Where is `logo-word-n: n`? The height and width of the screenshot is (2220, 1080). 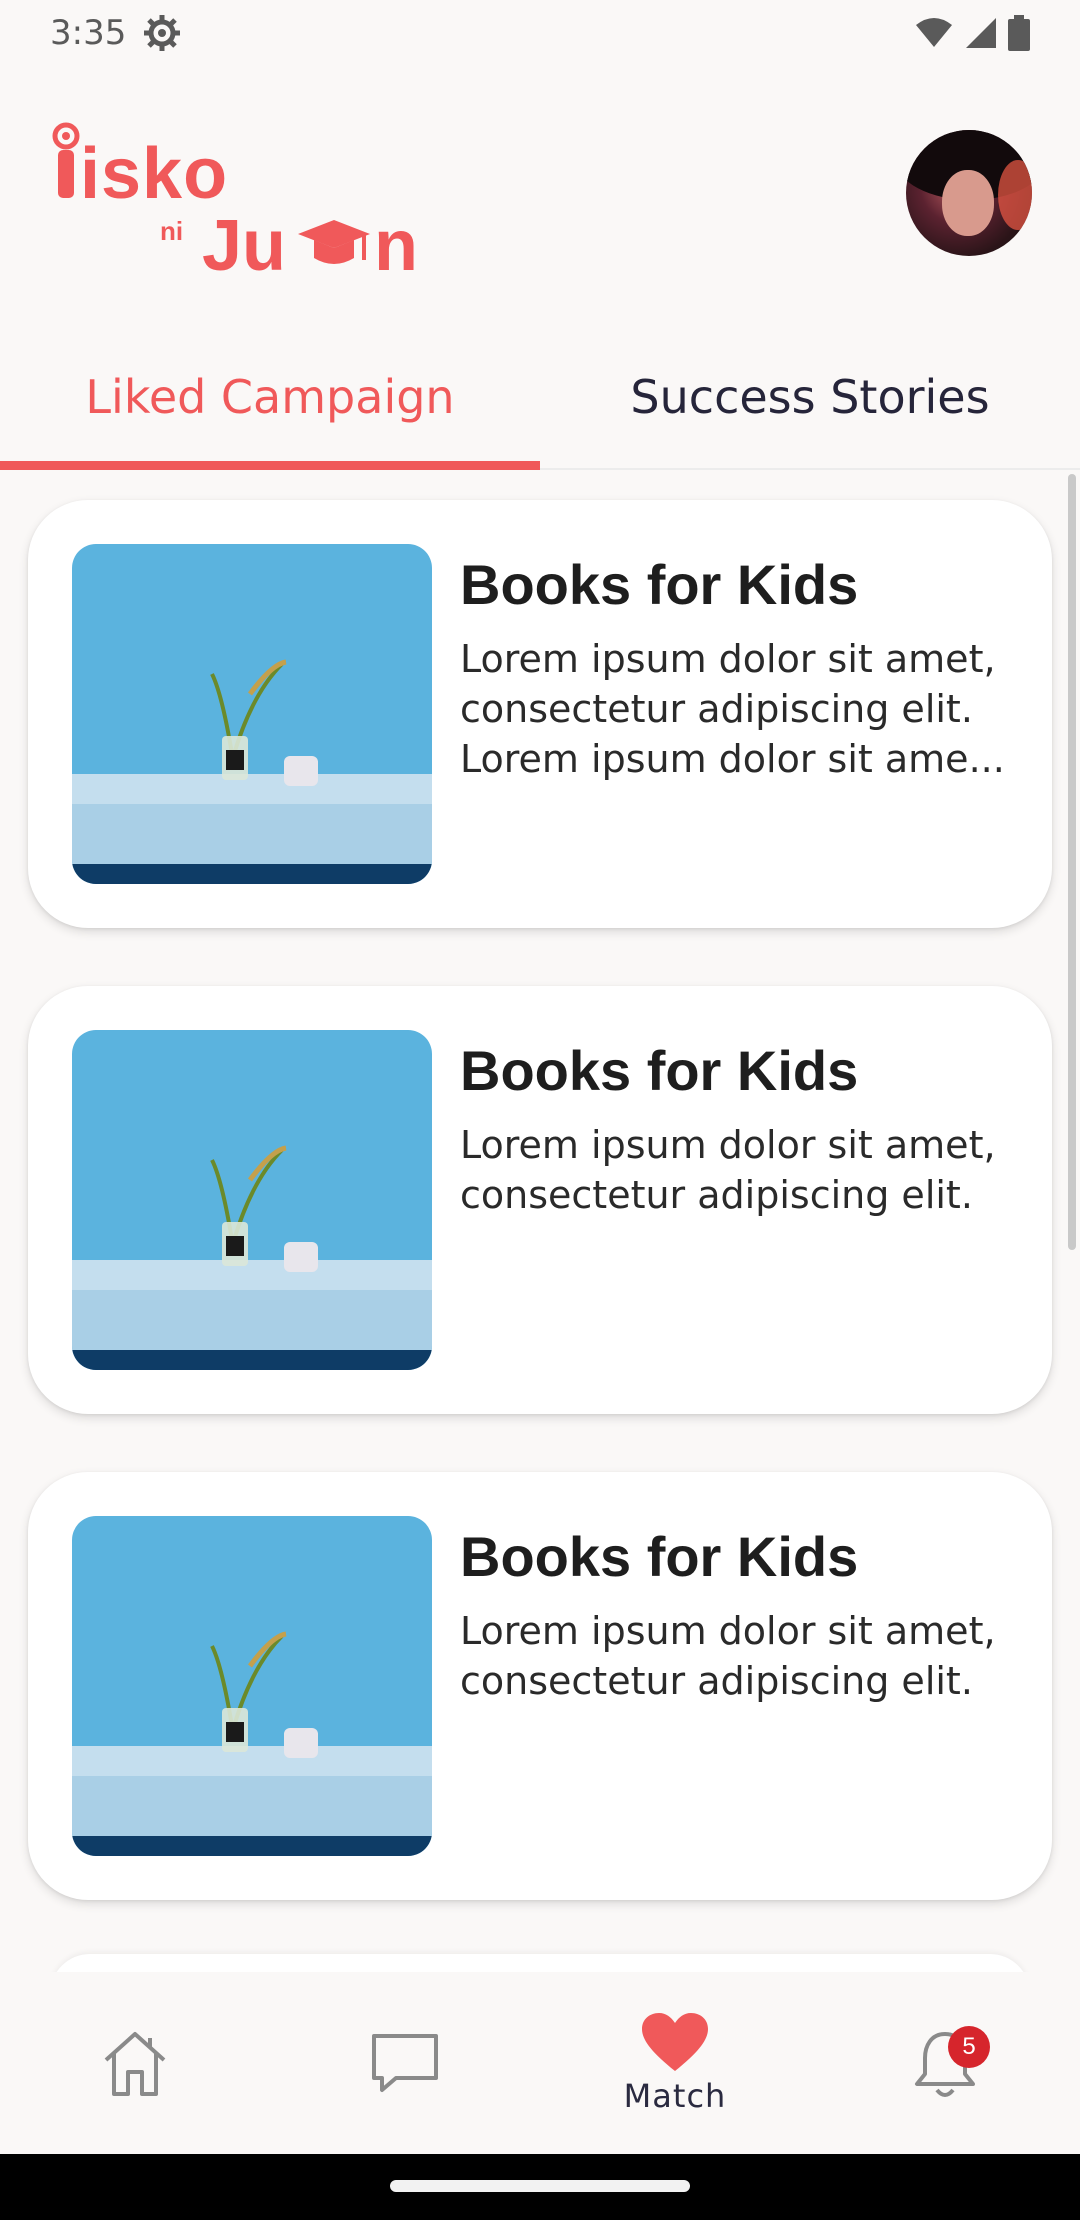
logo-word-n: n is located at coordinates (396, 242).